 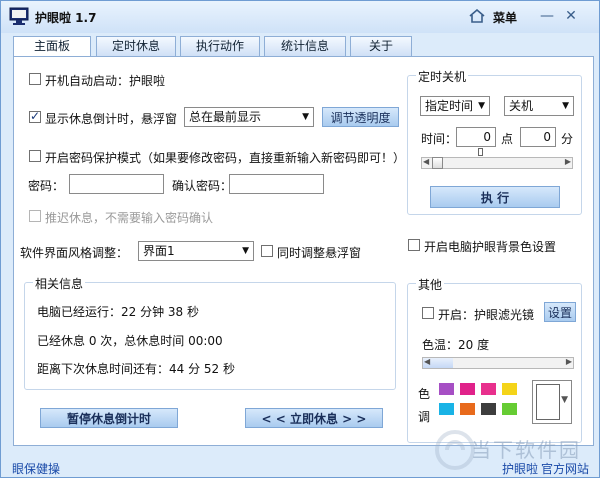 I want to click on sync-float-checkbox, so click(x=267, y=251).